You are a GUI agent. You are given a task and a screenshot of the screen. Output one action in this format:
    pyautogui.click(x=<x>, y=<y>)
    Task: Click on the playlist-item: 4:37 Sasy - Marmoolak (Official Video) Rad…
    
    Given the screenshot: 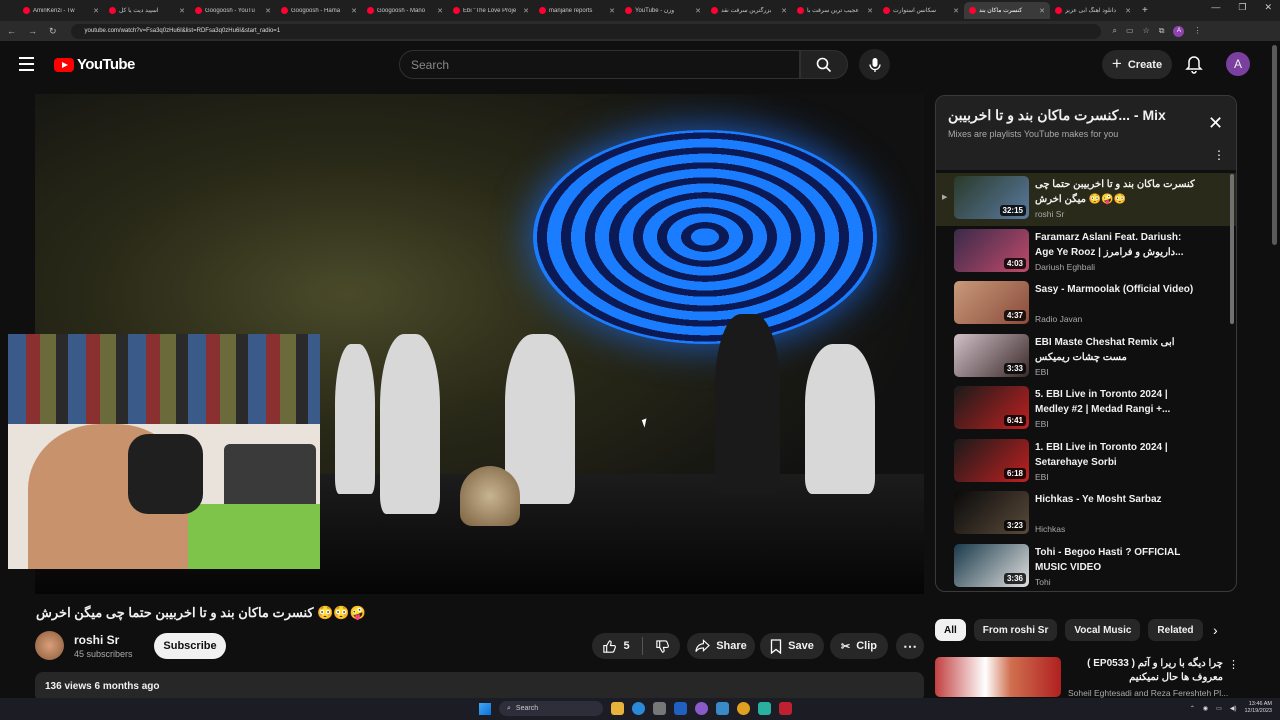 What is the action you would take?
    pyautogui.click(x=1086, y=304)
    